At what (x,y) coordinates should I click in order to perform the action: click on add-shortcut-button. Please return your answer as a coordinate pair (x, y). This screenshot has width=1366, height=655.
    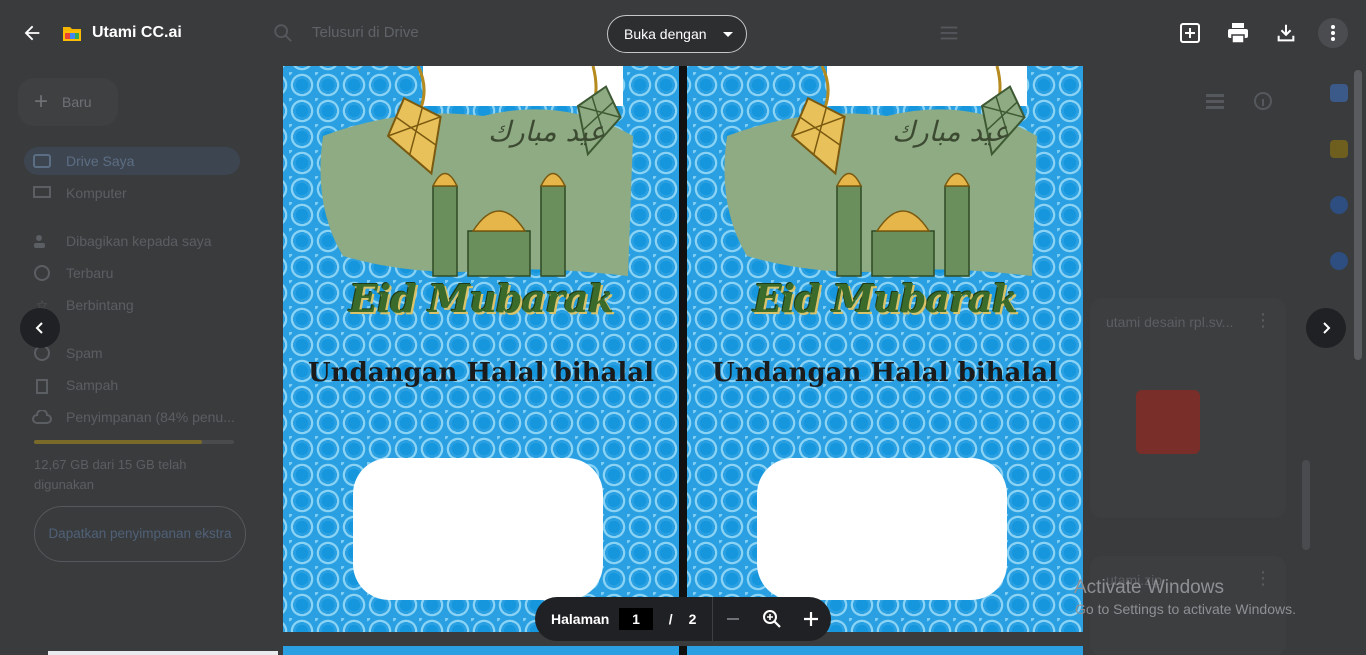
    Looking at the image, I should click on (1190, 33).